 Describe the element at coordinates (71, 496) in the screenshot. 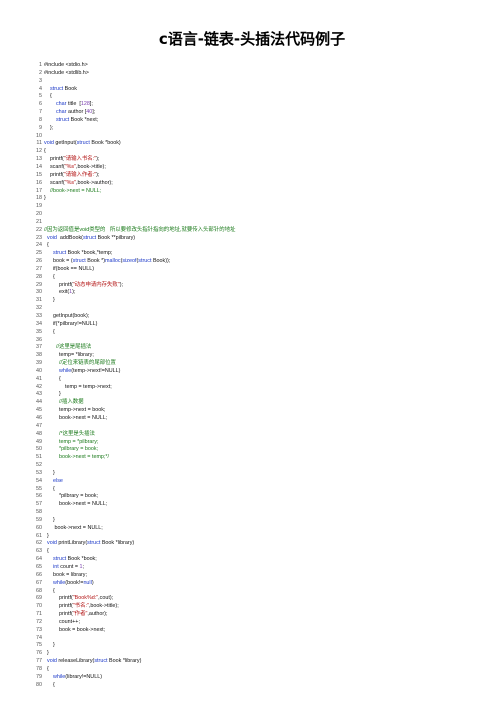

I see `code-token: *pilbrary = book;` at that location.